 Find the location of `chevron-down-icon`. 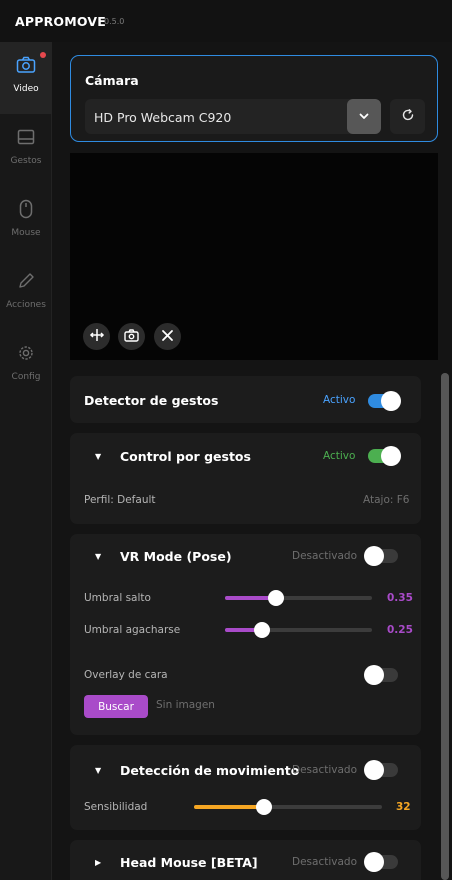

chevron-down-icon is located at coordinates (364, 116).